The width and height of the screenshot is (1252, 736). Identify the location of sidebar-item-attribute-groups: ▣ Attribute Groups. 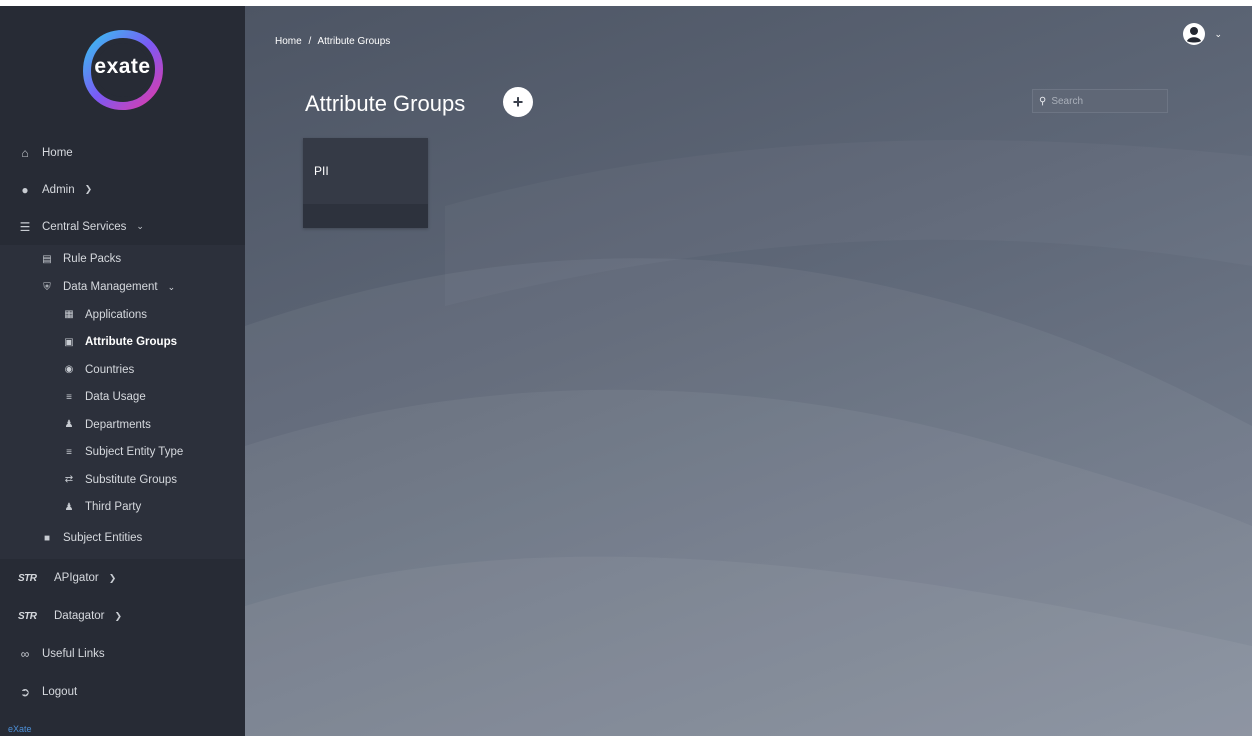
(122, 343).